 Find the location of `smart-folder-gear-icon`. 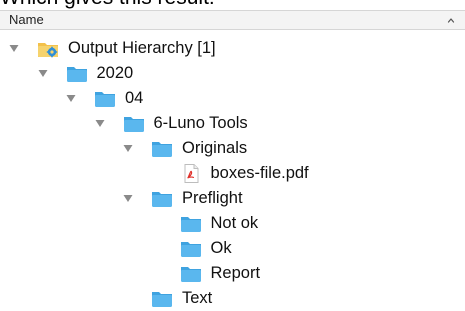

smart-folder-gear-icon is located at coordinates (48, 50).